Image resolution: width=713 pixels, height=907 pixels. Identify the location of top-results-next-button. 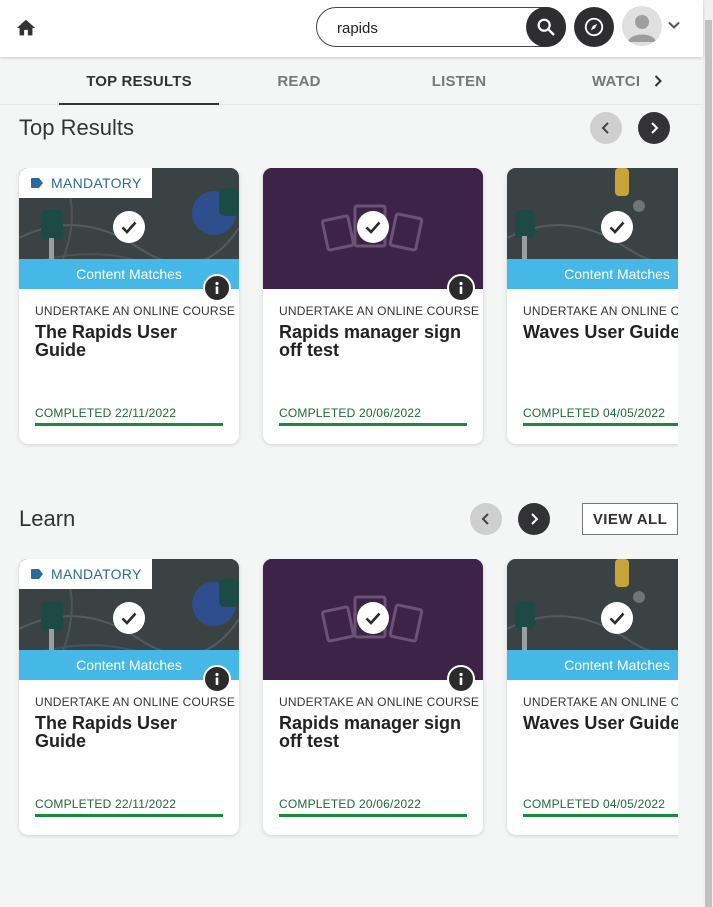
(654, 128).